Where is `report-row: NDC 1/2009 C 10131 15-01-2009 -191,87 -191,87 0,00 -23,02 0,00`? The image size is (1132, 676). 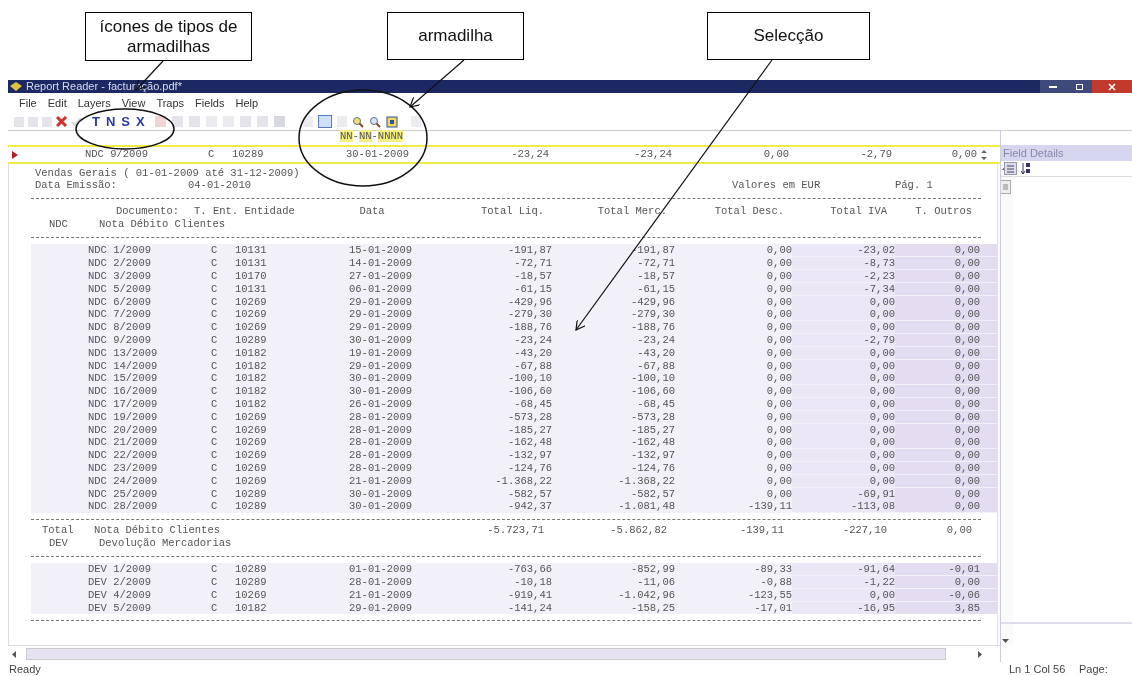
report-row: NDC 1/2009 C 10131 15-01-2009 -191,87 -191,87 0,00 -23,02 0,00 is located at coordinates (514, 250).